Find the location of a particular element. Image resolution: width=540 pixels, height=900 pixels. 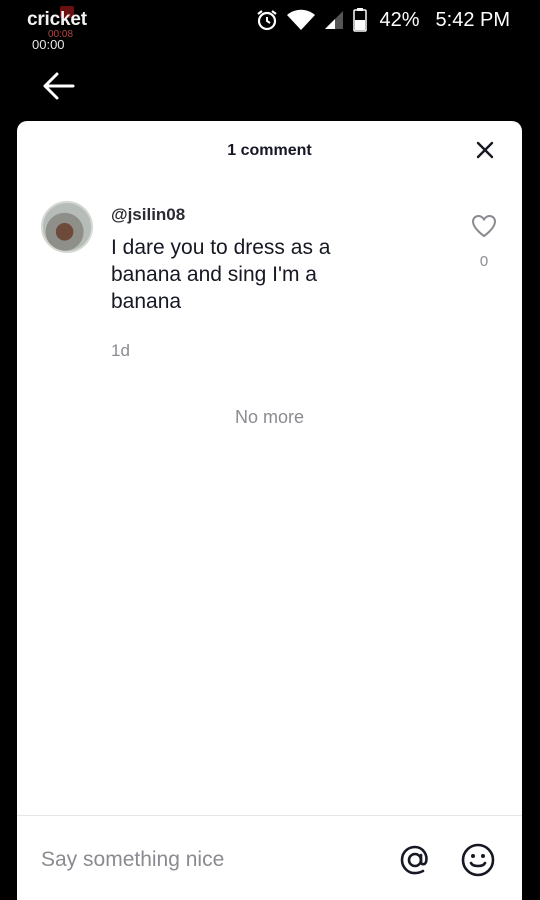

battery-percent: 42% is located at coordinates (399, 19).